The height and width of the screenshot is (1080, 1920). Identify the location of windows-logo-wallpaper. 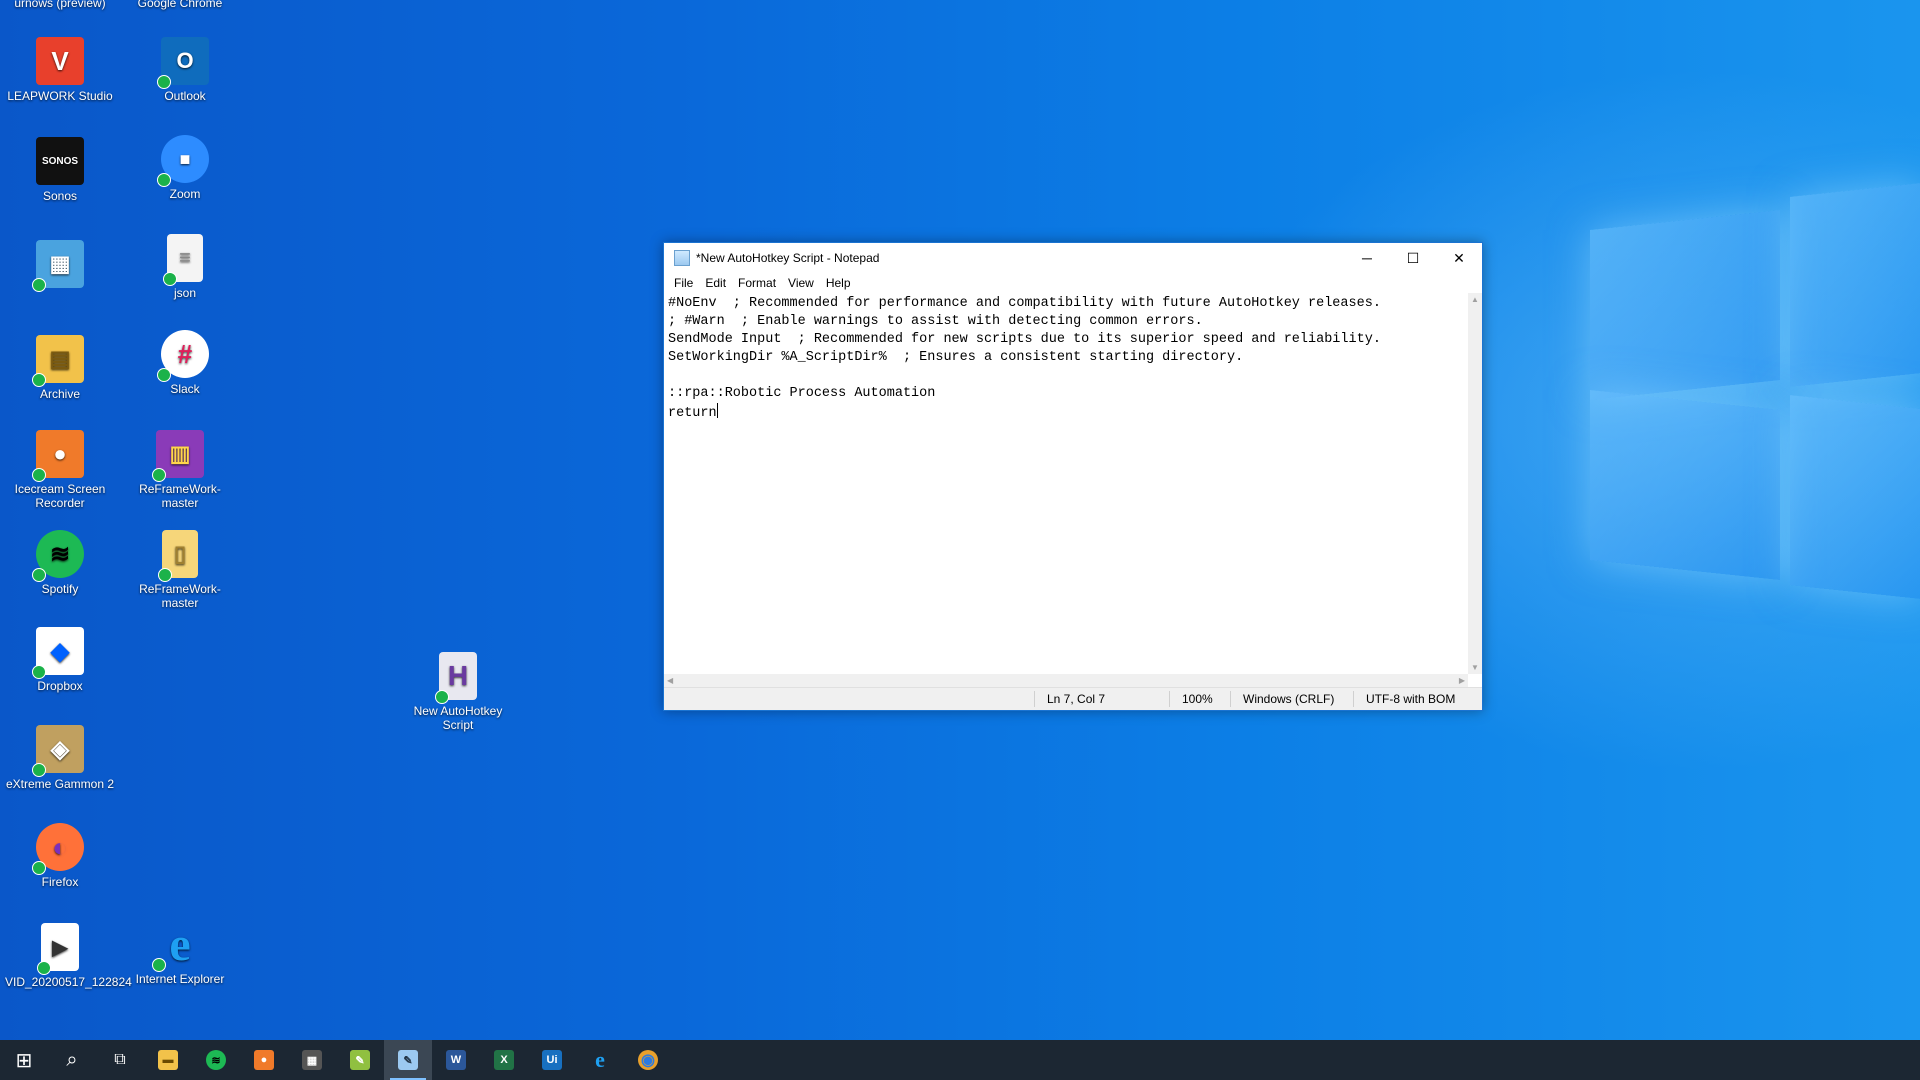
(1755, 390).